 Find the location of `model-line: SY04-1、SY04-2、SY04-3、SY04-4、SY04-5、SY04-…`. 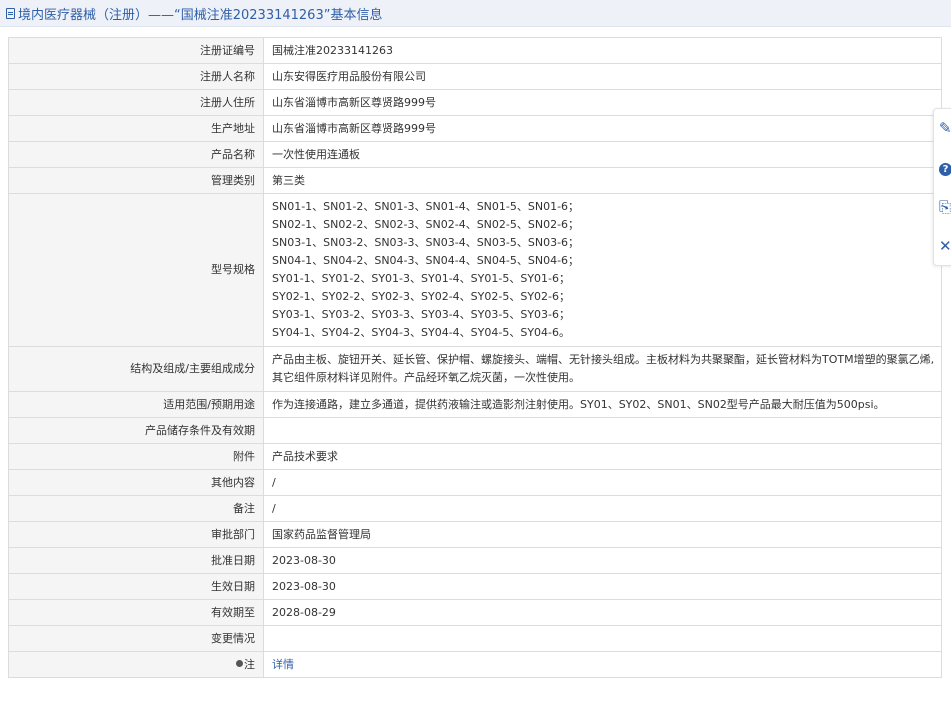

model-line: SY04-1、SY04-2、SY04-3、SY04-4、SY04-5、SY04-… is located at coordinates (421, 332).